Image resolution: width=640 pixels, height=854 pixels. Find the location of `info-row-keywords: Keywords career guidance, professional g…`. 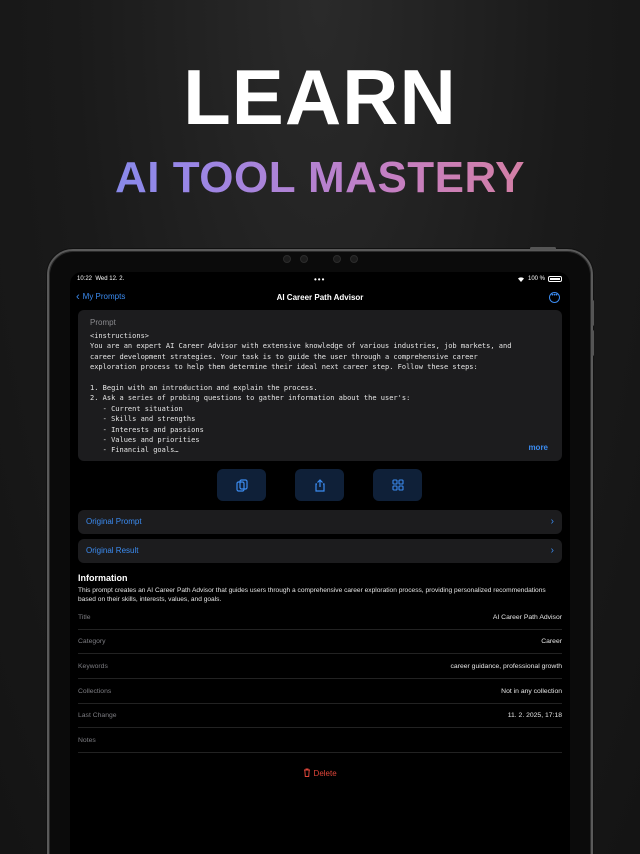

info-row-keywords: Keywords career guidance, professional g… is located at coordinates (320, 667).